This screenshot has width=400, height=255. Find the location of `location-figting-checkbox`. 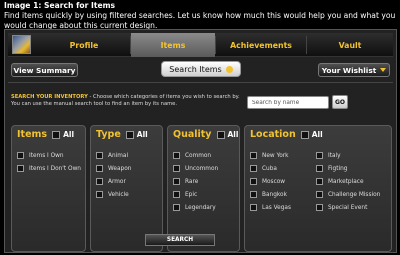

location-figting-checkbox is located at coordinates (319, 168).